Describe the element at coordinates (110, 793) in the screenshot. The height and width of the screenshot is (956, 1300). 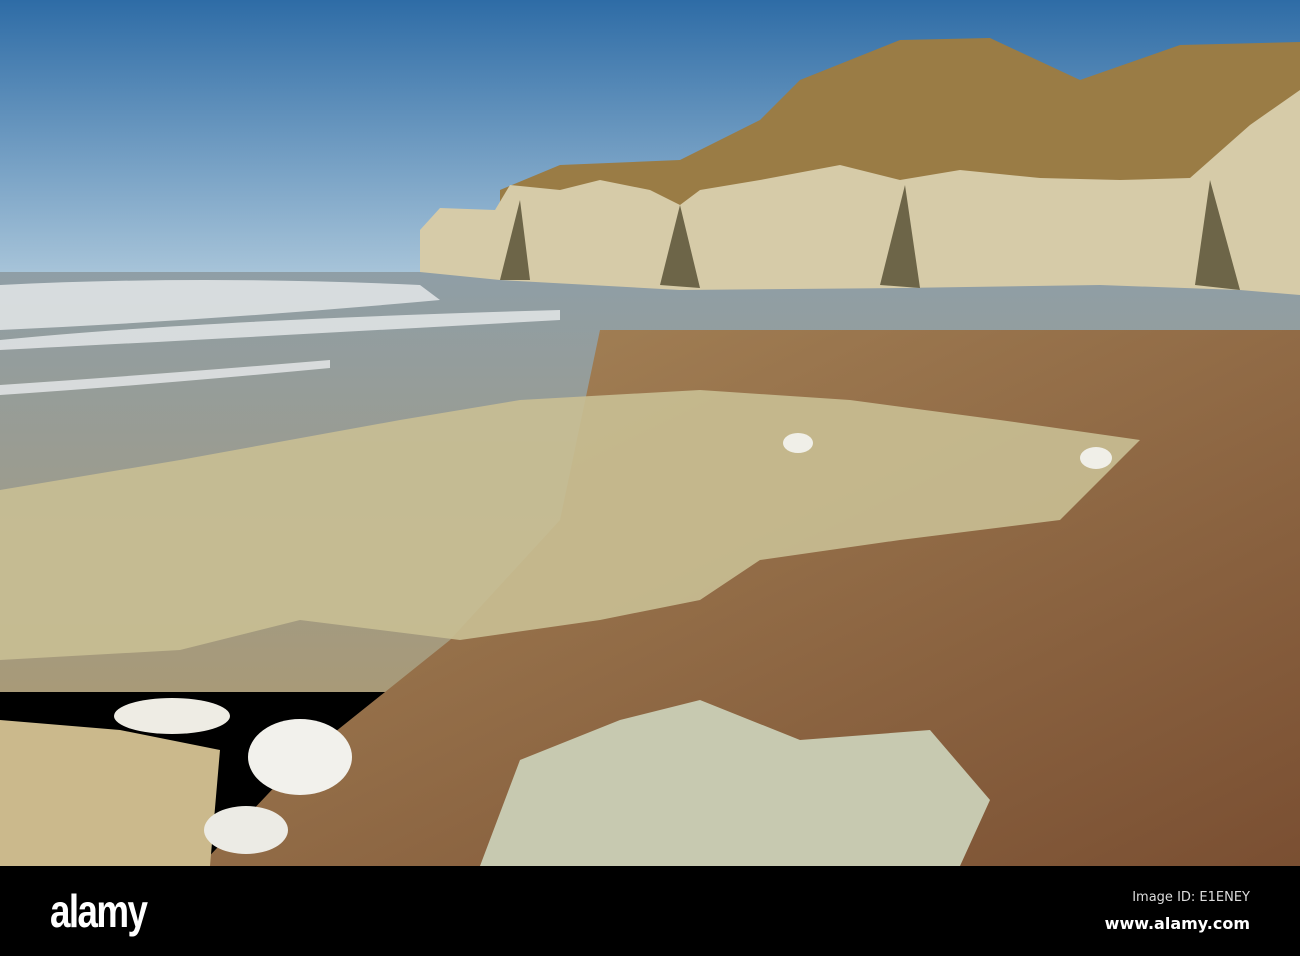
I see `foreground-rocks-left` at that location.